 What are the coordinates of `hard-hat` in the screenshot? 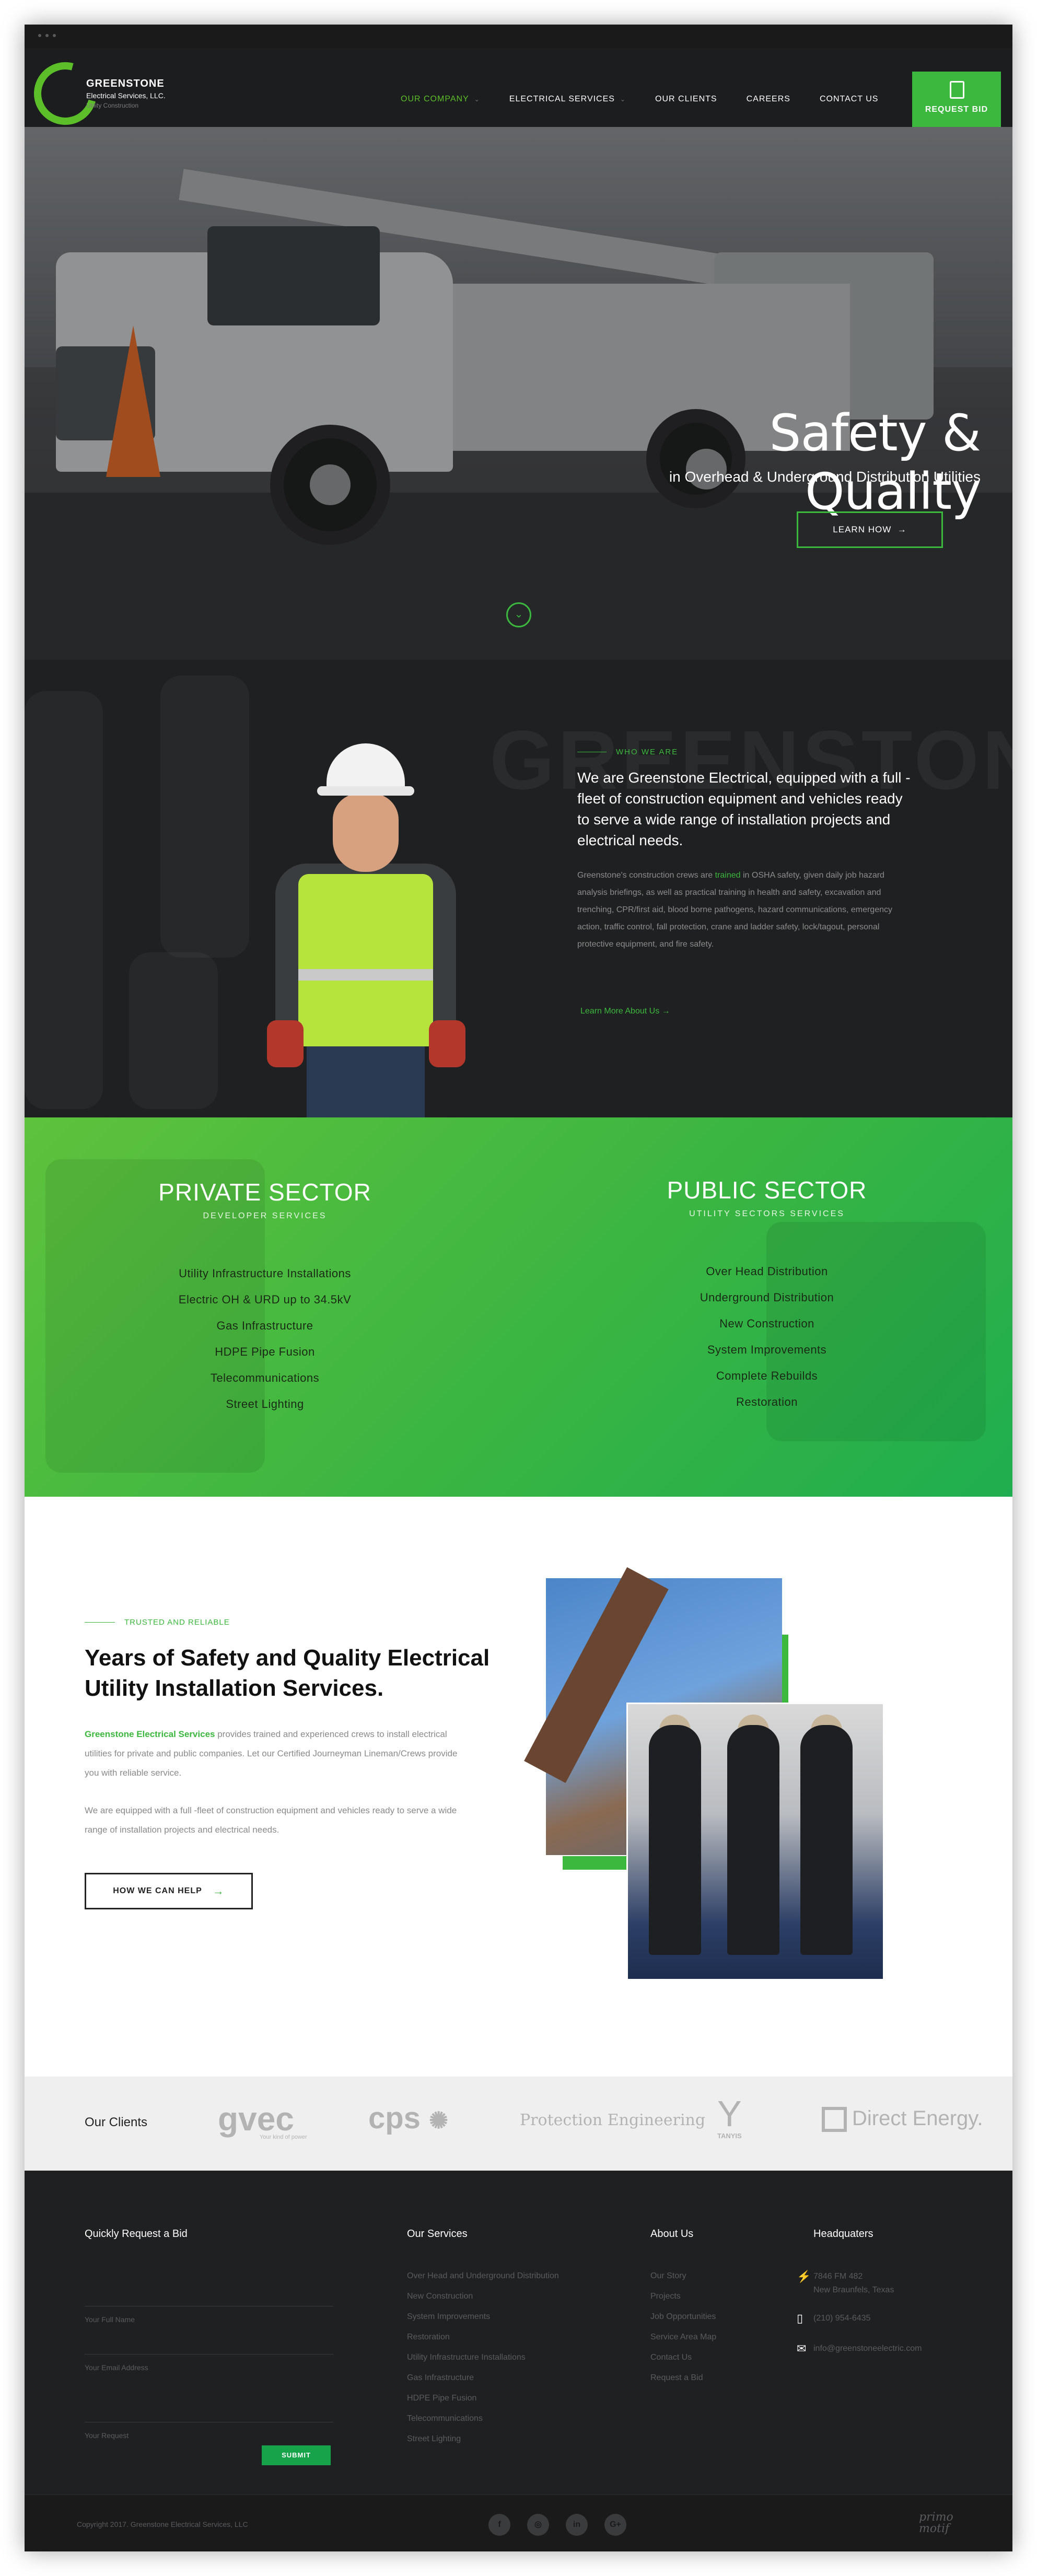 It's located at (366, 766).